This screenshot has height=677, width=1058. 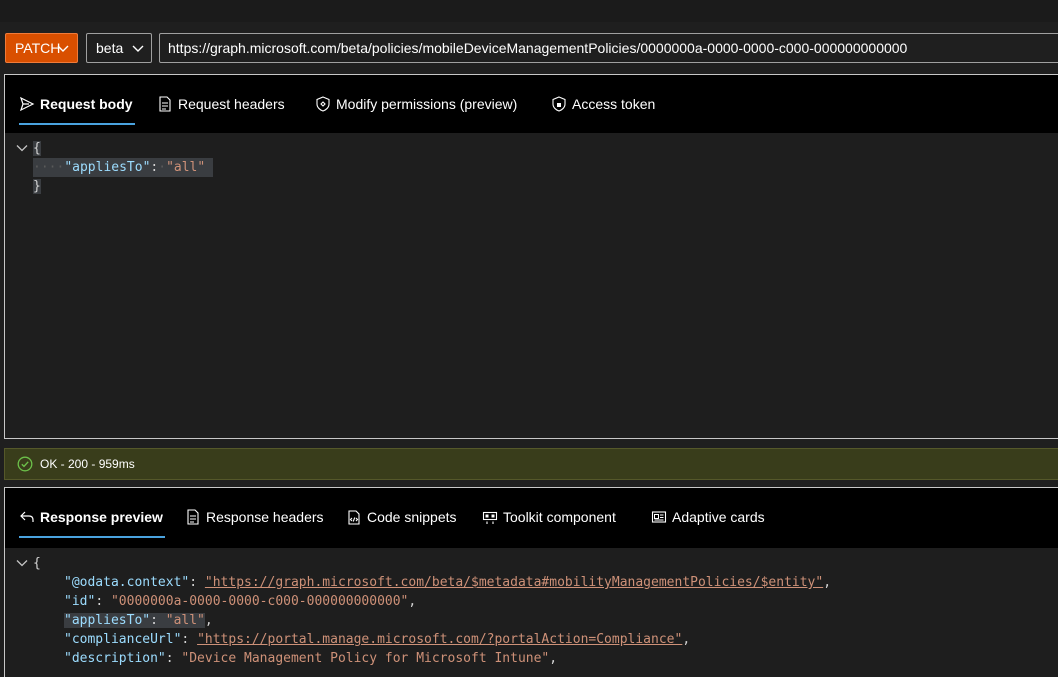 I want to click on version-dropdown: beta, so click(x=119, y=48).